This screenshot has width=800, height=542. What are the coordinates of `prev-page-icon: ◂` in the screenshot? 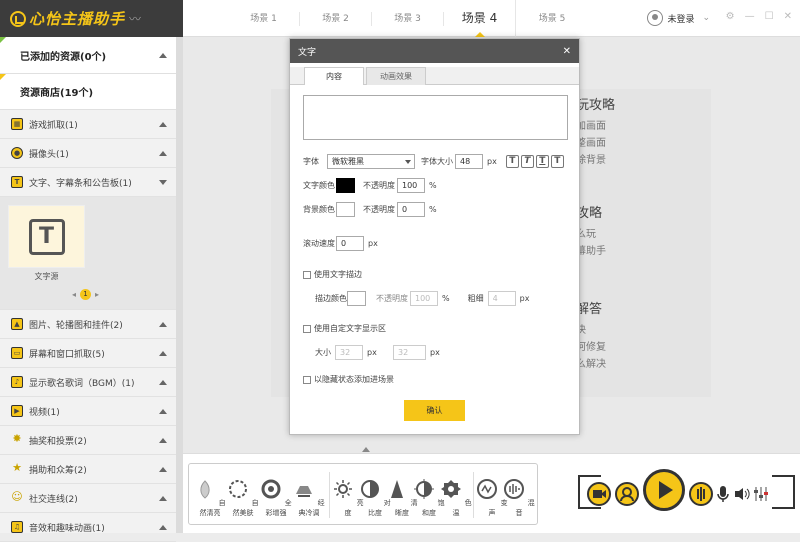 It's located at (74, 294).